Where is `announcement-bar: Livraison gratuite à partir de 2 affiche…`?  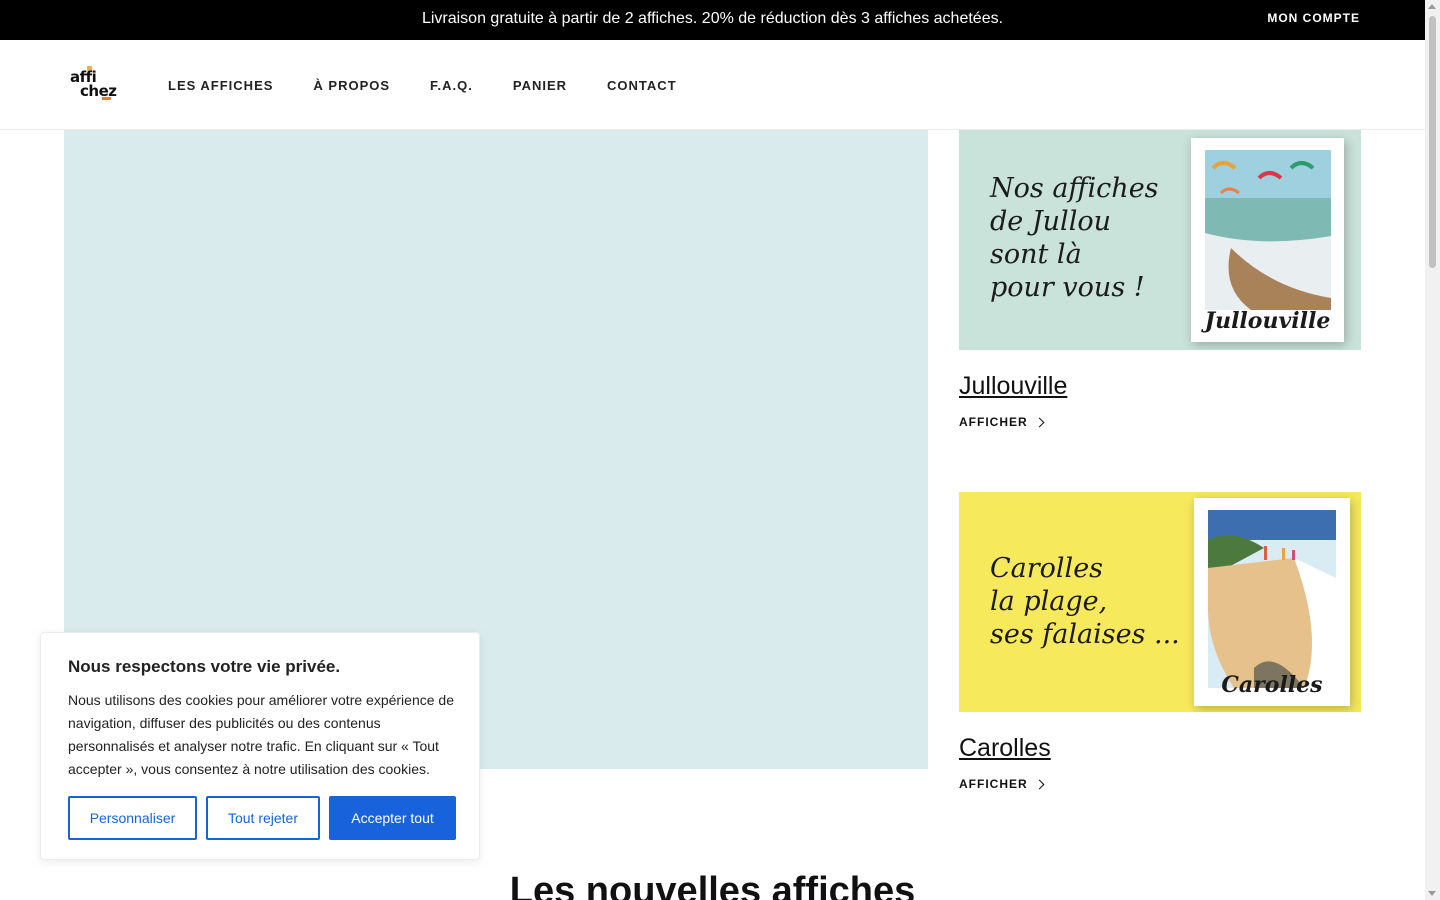 announcement-bar: Livraison gratuite à partir de 2 affiche… is located at coordinates (712, 20).